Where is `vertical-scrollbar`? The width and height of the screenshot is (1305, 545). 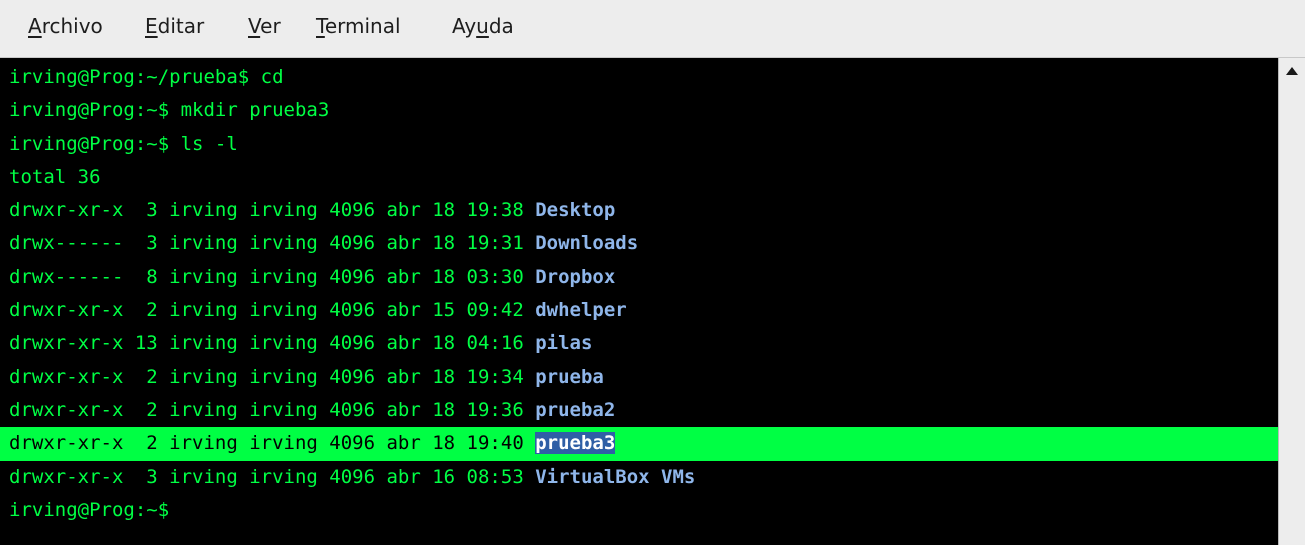
vertical-scrollbar is located at coordinates (1291, 301).